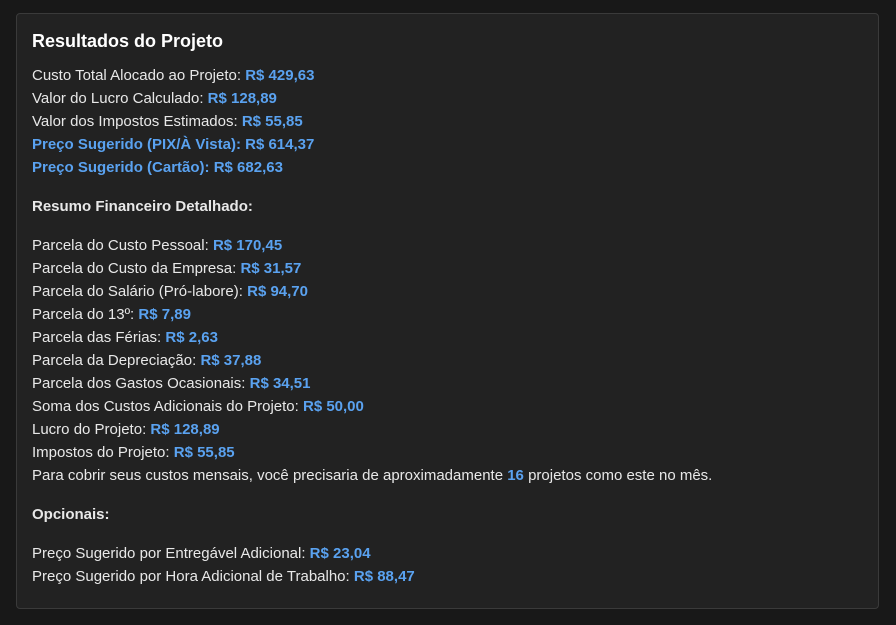 This screenshot has height=625, width=896. Describe the element at coordinates (447, 98) in the screenshot. I see `summary-item-profit: Valor do Lucro Calculado: R$ 128,89` at that location.